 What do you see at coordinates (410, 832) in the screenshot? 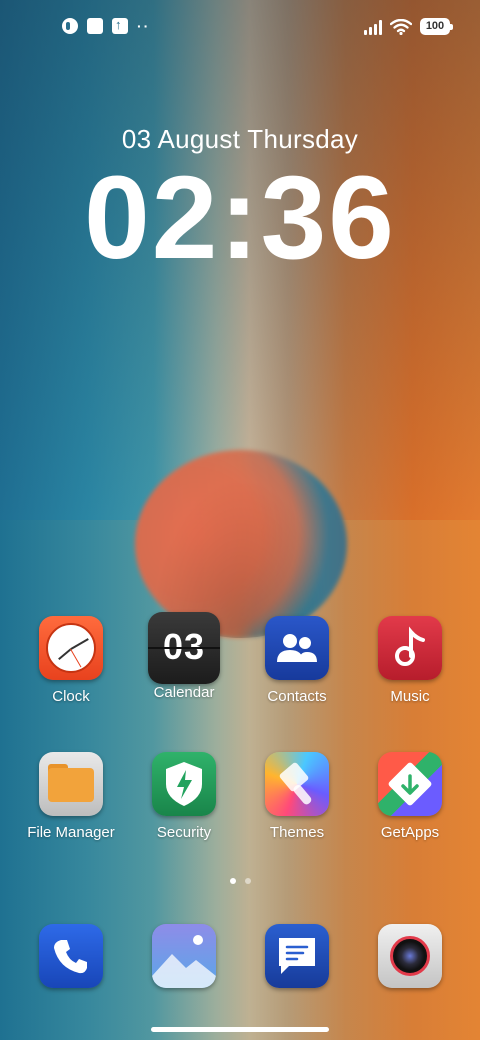
I see `app-label: GetApps` at bounding box center [410, 832].